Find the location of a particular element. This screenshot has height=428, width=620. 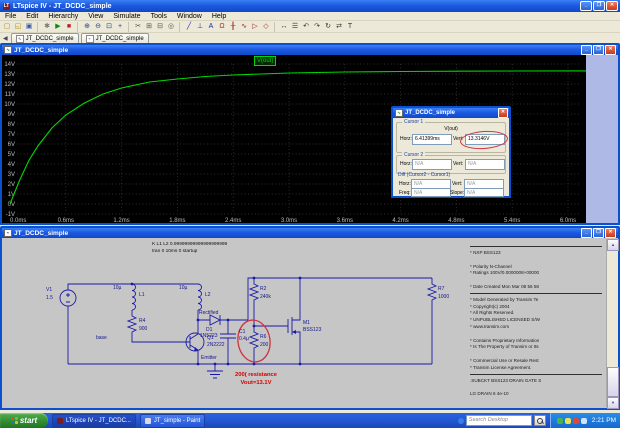

wire-button: ╱ is located at coordinates (189, 27).